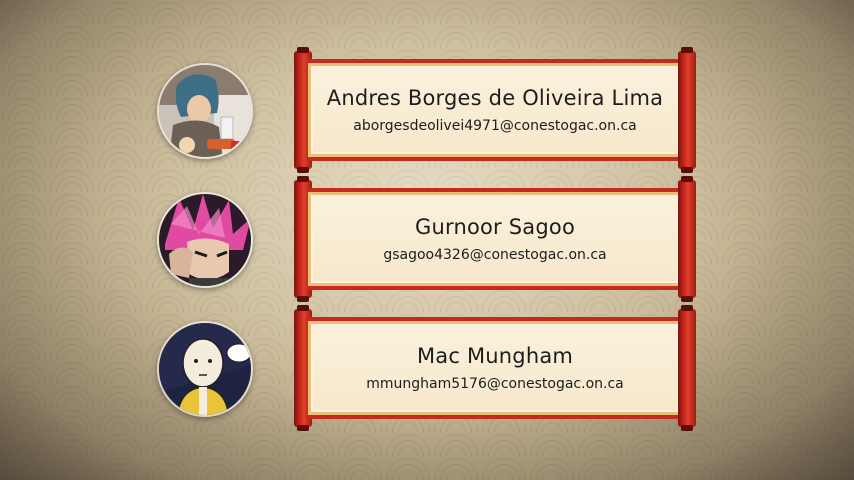 The width and height of the screenshot is (854, 480). I want to click on avatar-blue-hair-anime-character-icon, so click(205, 111).